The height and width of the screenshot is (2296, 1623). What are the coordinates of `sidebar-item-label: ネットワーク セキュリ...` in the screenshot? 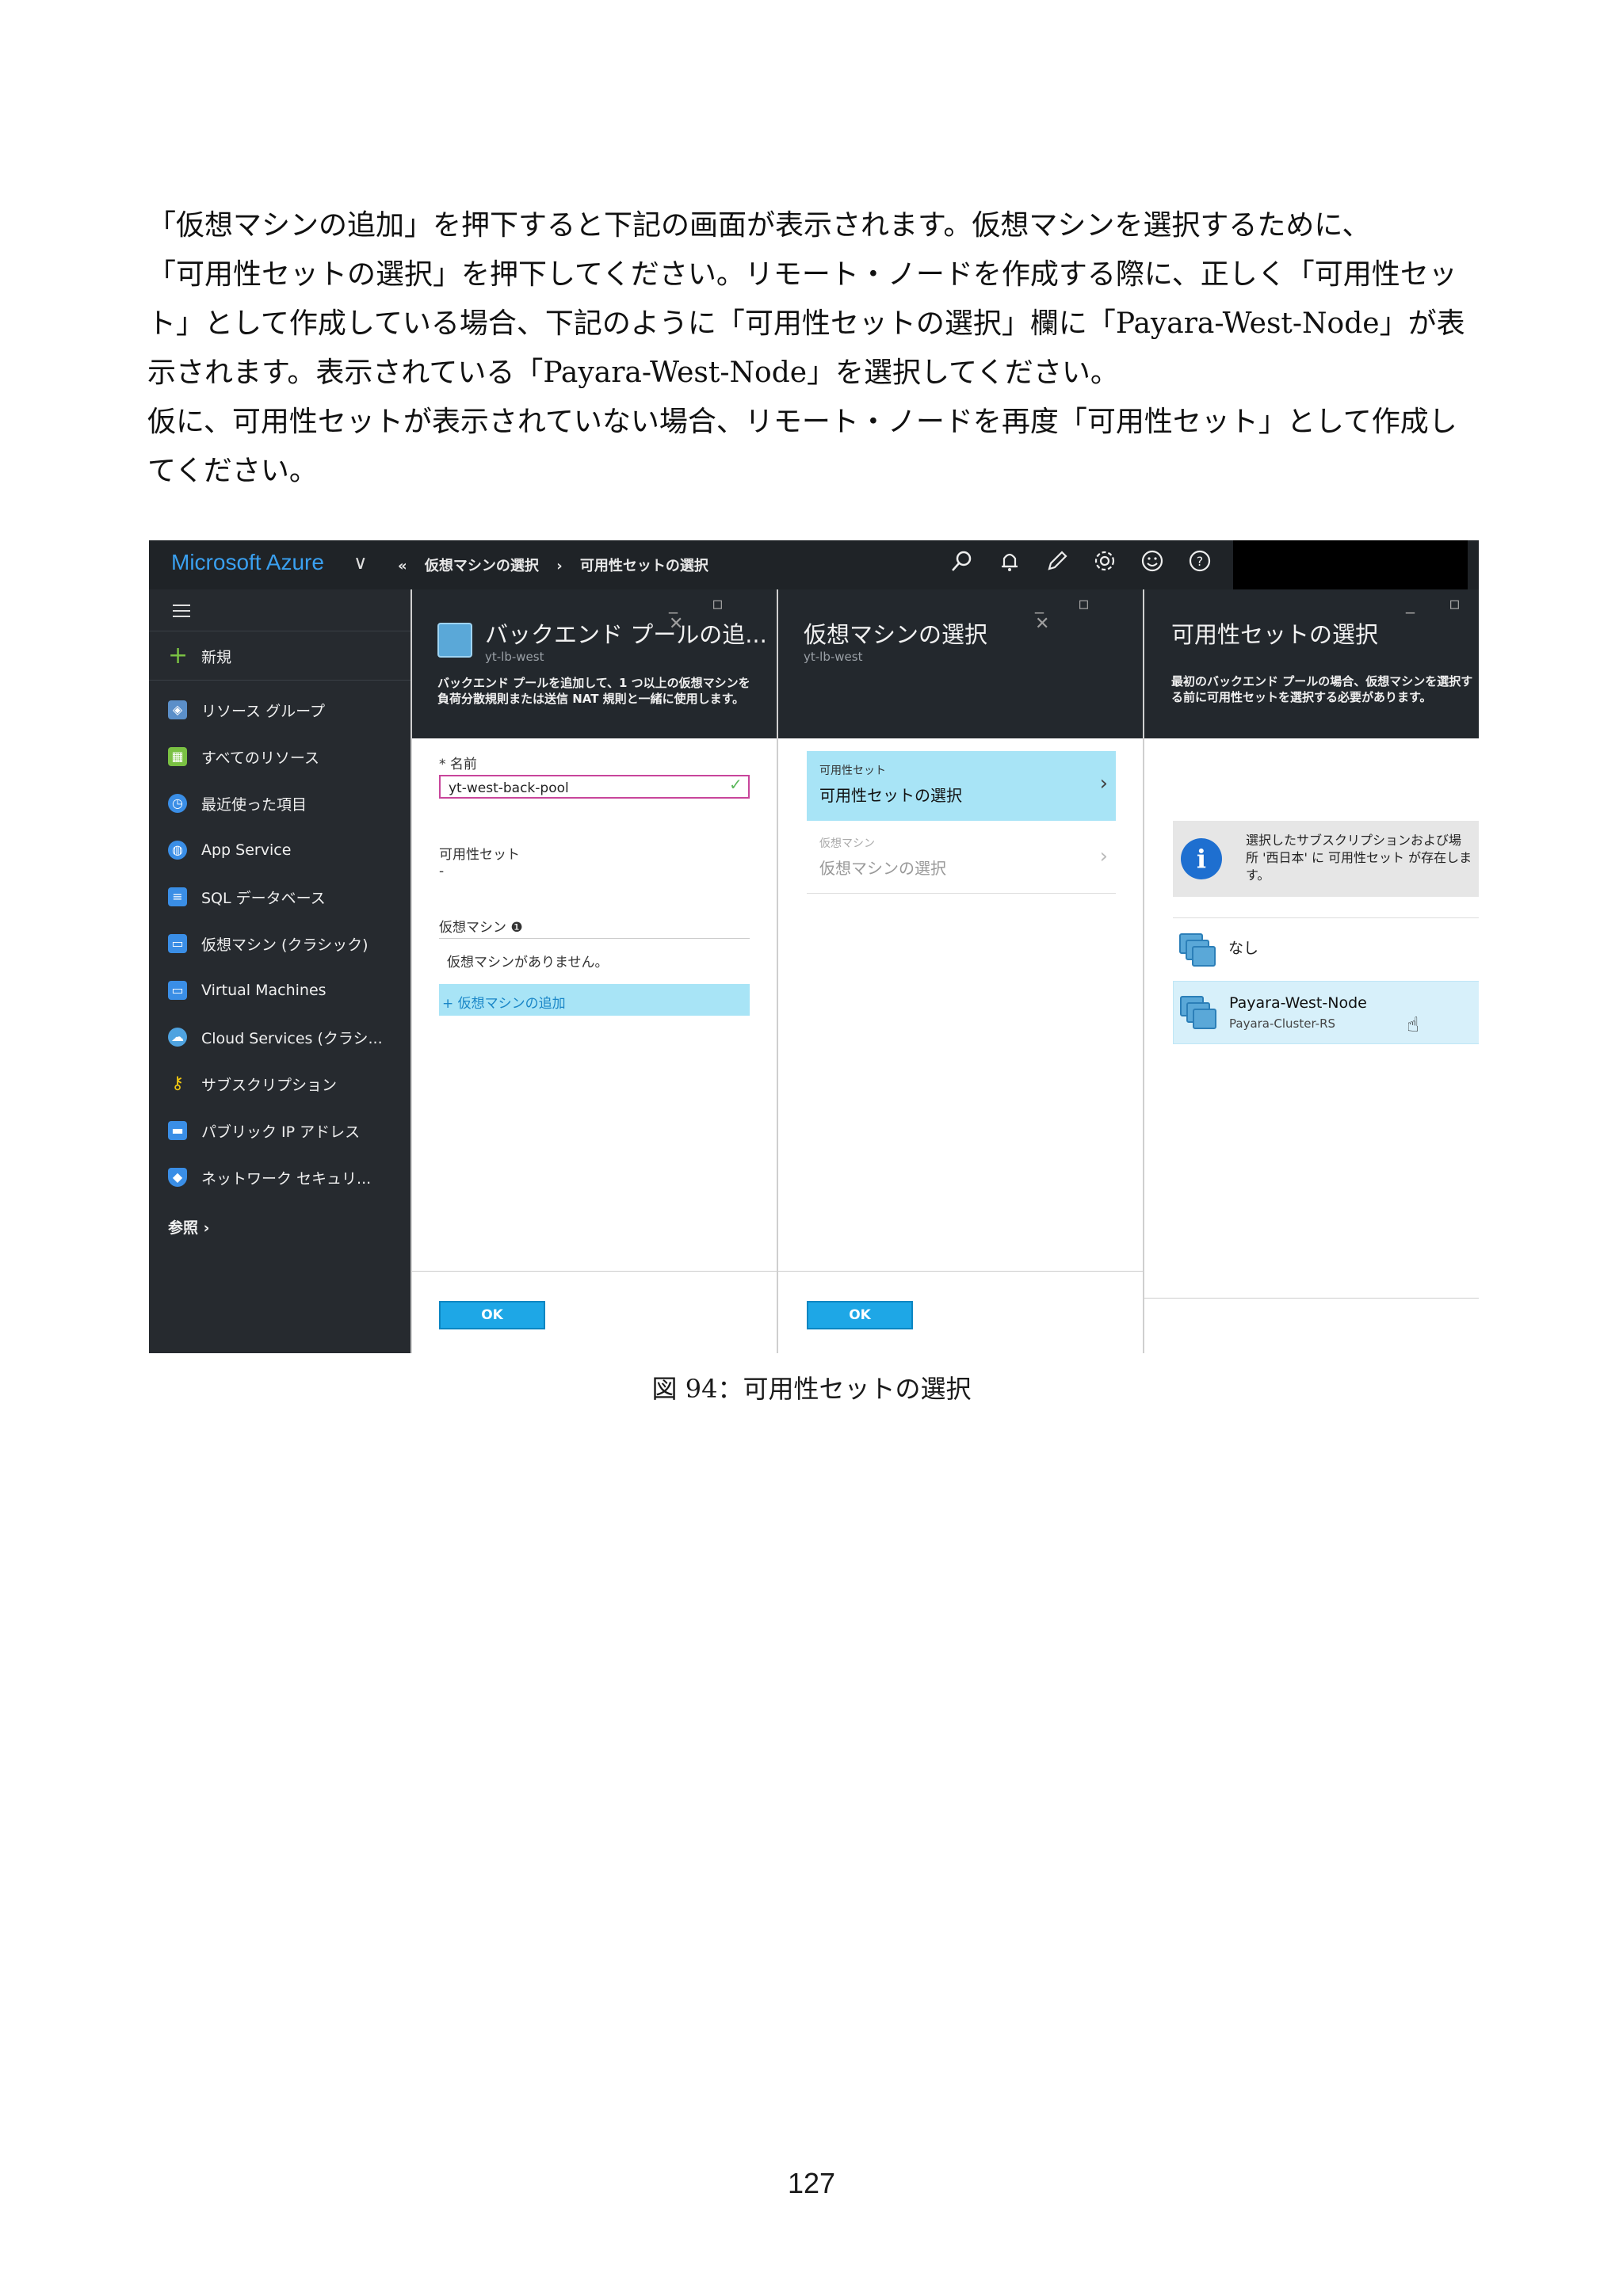 It's located at (286, 1178).